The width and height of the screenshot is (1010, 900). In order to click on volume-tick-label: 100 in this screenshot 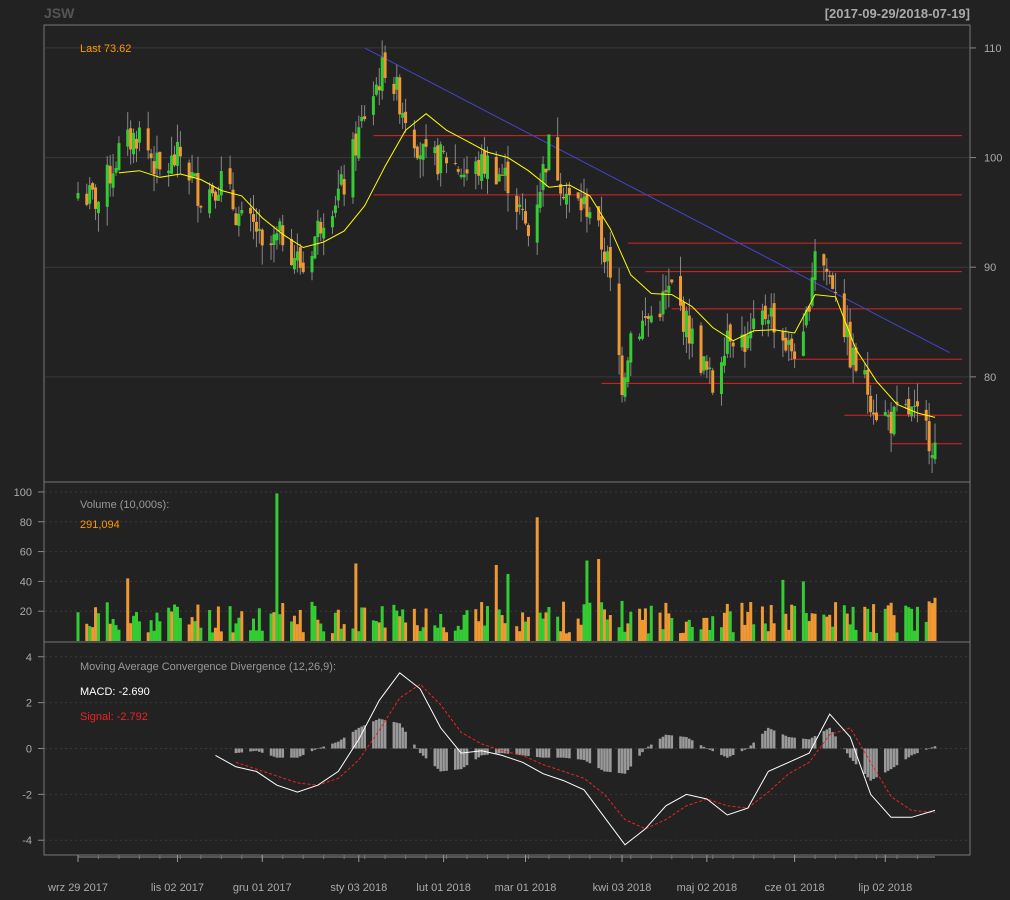, I will do `click(23, 493)`.